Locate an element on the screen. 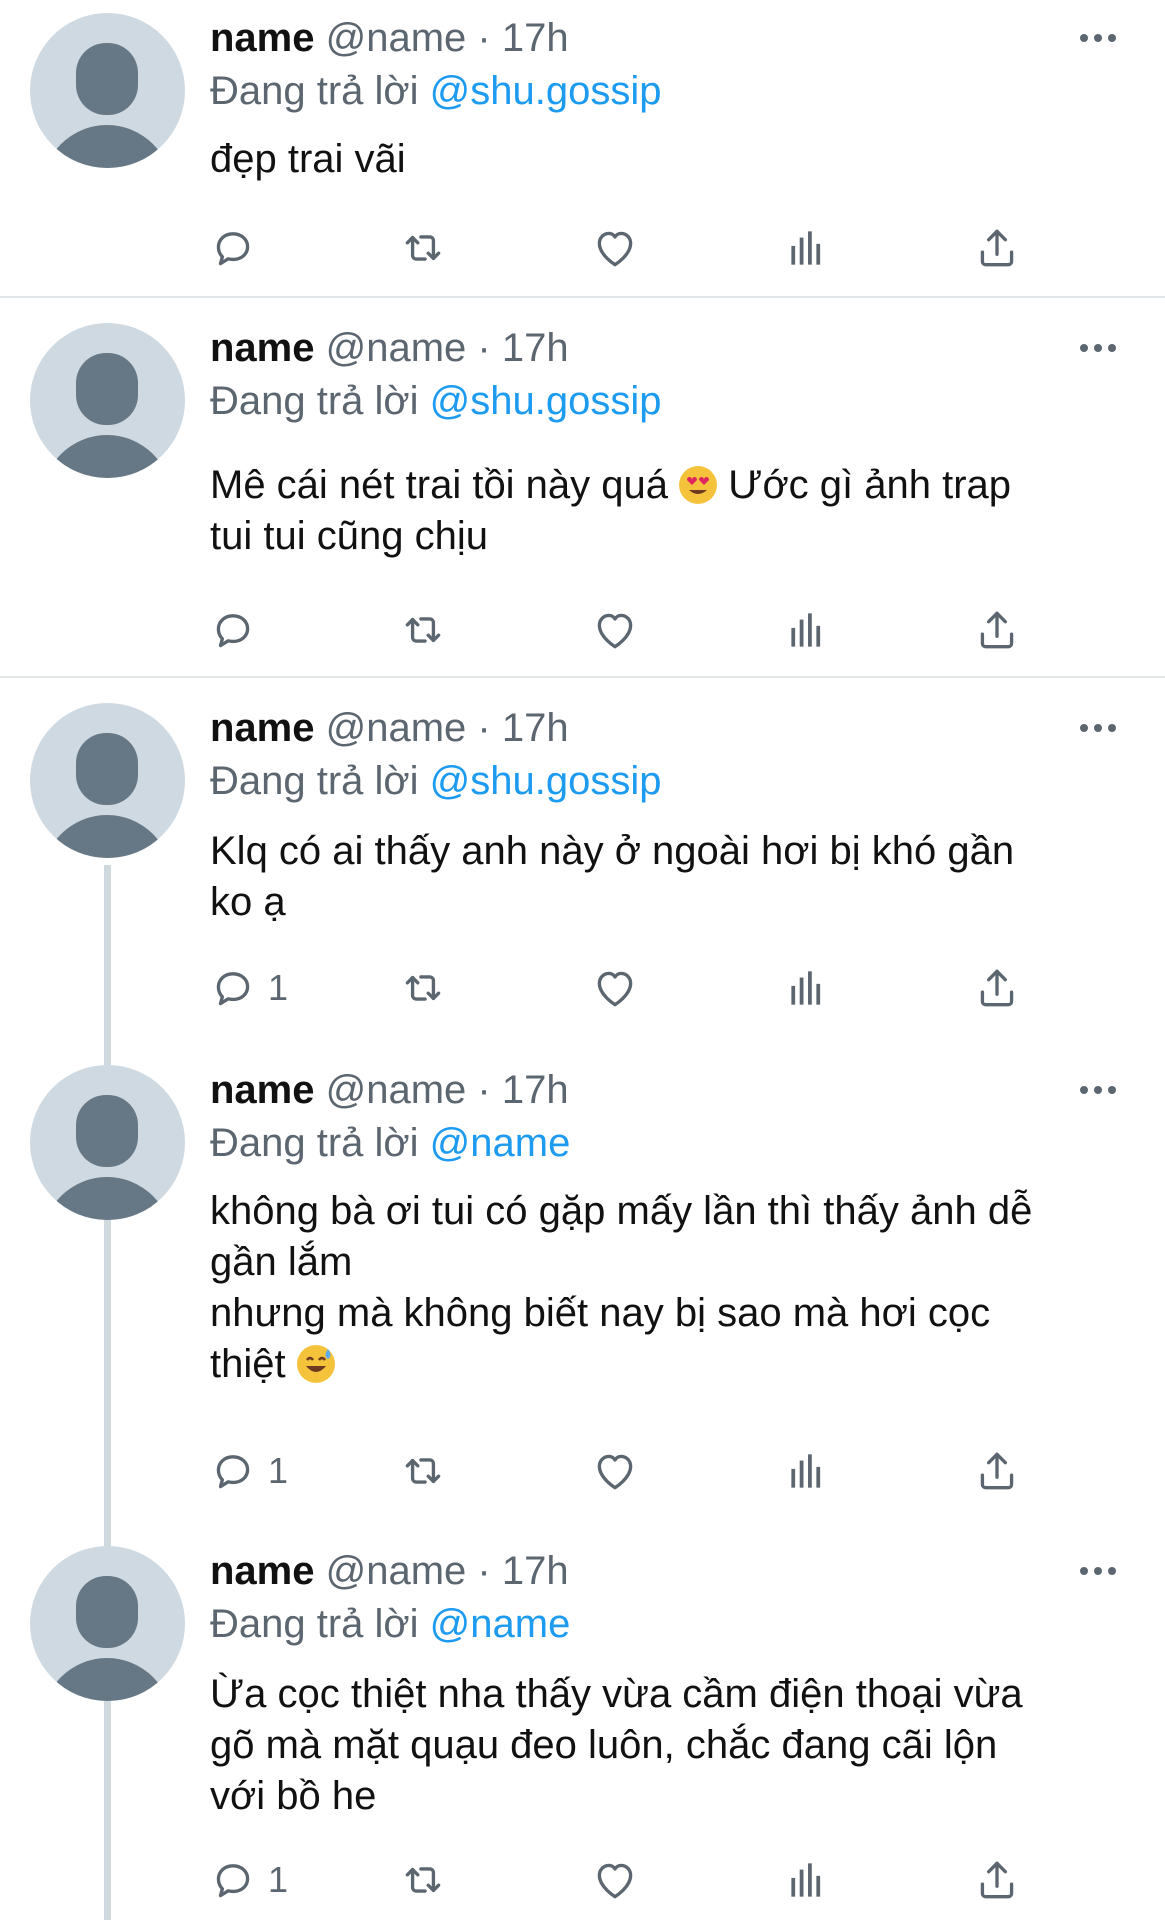 This screenshot has width=1165, height=1920. tweet-text: đẹp trai vãi is located at coordinates (308, 159).